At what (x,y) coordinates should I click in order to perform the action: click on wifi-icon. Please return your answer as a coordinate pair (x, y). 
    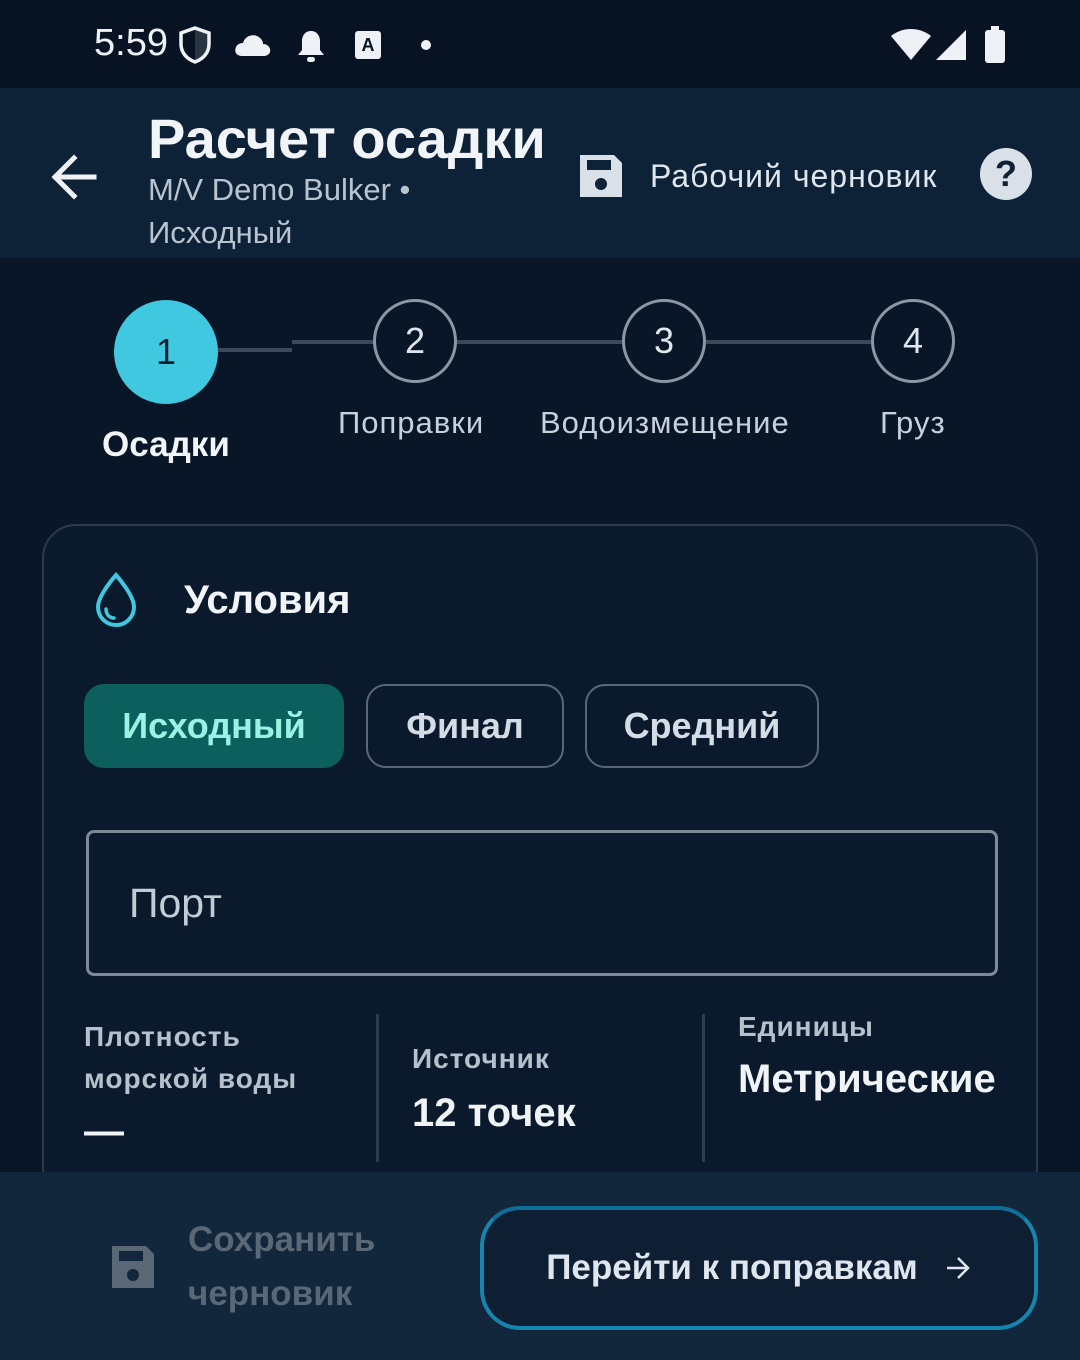
    Looking at the image, I should click on (911, 44).